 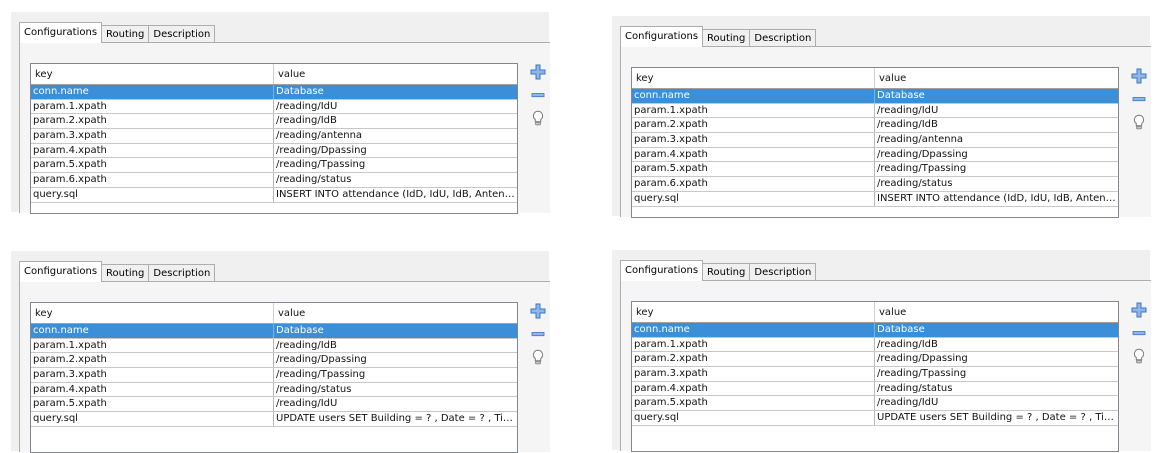 I want to click on value-cell: /reading/antenna, so click(x=395, y=136).